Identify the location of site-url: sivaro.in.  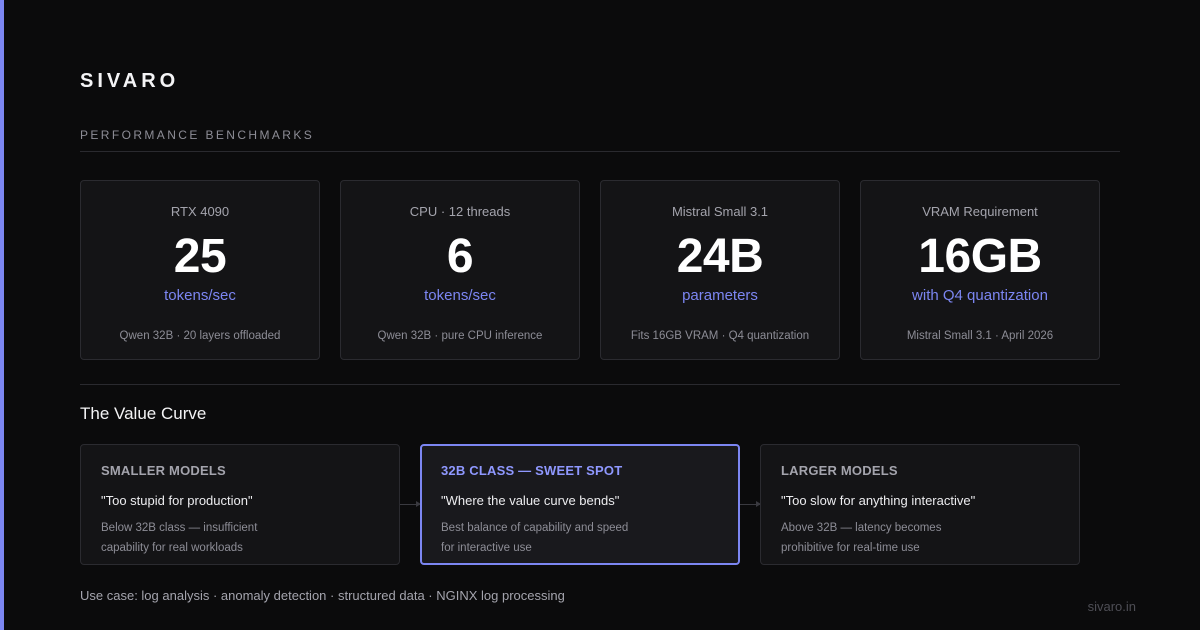
(1111, 606).